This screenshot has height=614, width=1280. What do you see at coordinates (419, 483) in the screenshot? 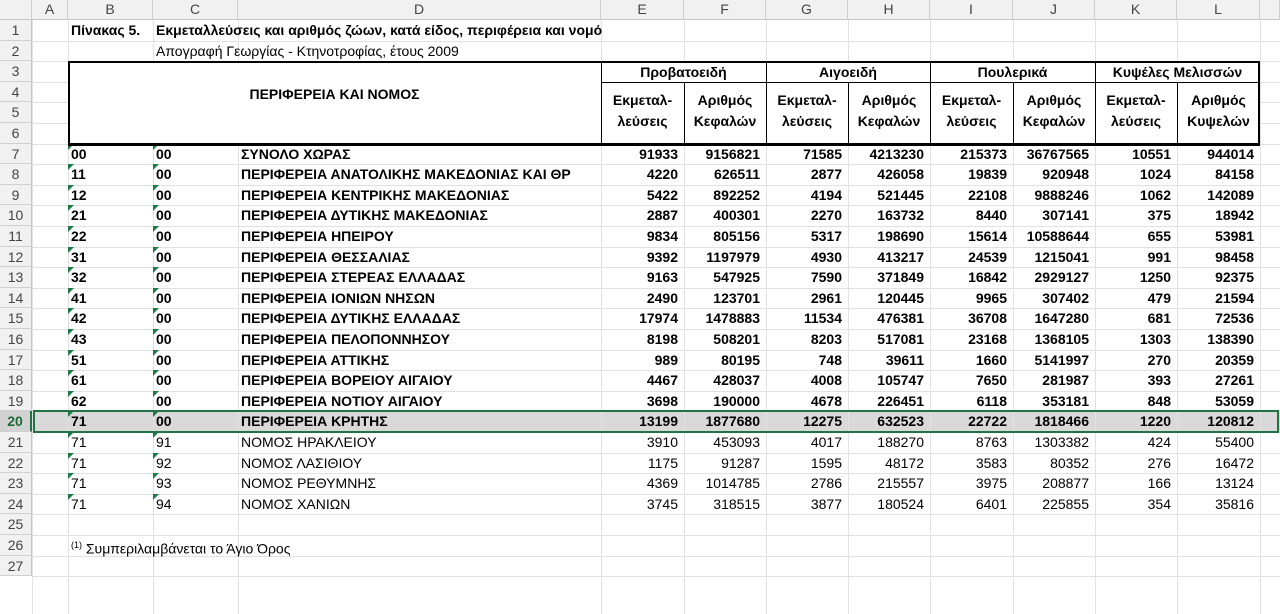
I see `region-name-cell: ΝΟΜΟΣ ΡΕΘΥΜΝΗΣ` at bounding box center [419, 483].